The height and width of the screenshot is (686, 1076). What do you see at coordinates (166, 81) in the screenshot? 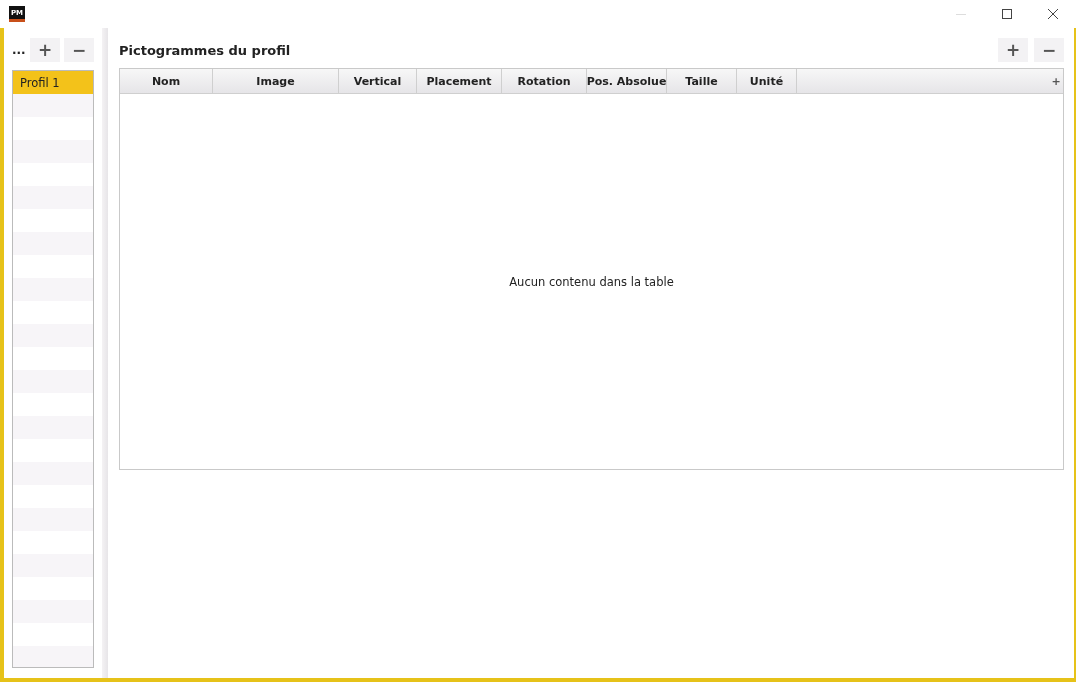
I see `column-header: Nom` at bounding box center [166, 81].